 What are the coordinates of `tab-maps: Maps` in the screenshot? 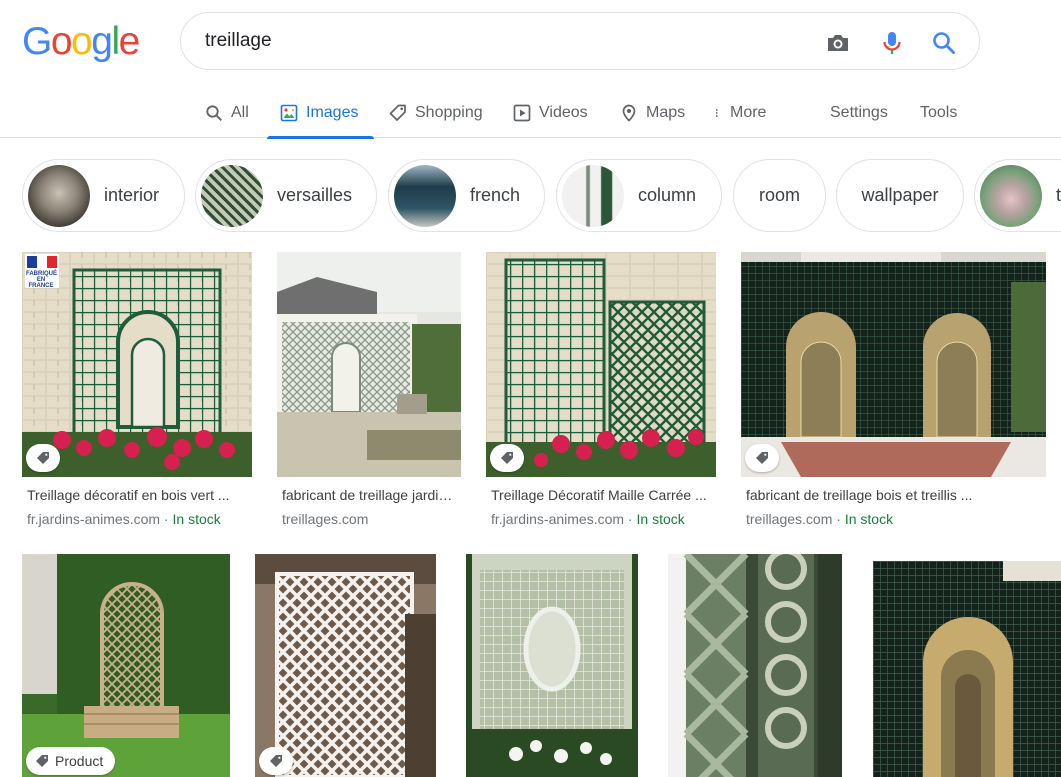 It's located at (652, 113).